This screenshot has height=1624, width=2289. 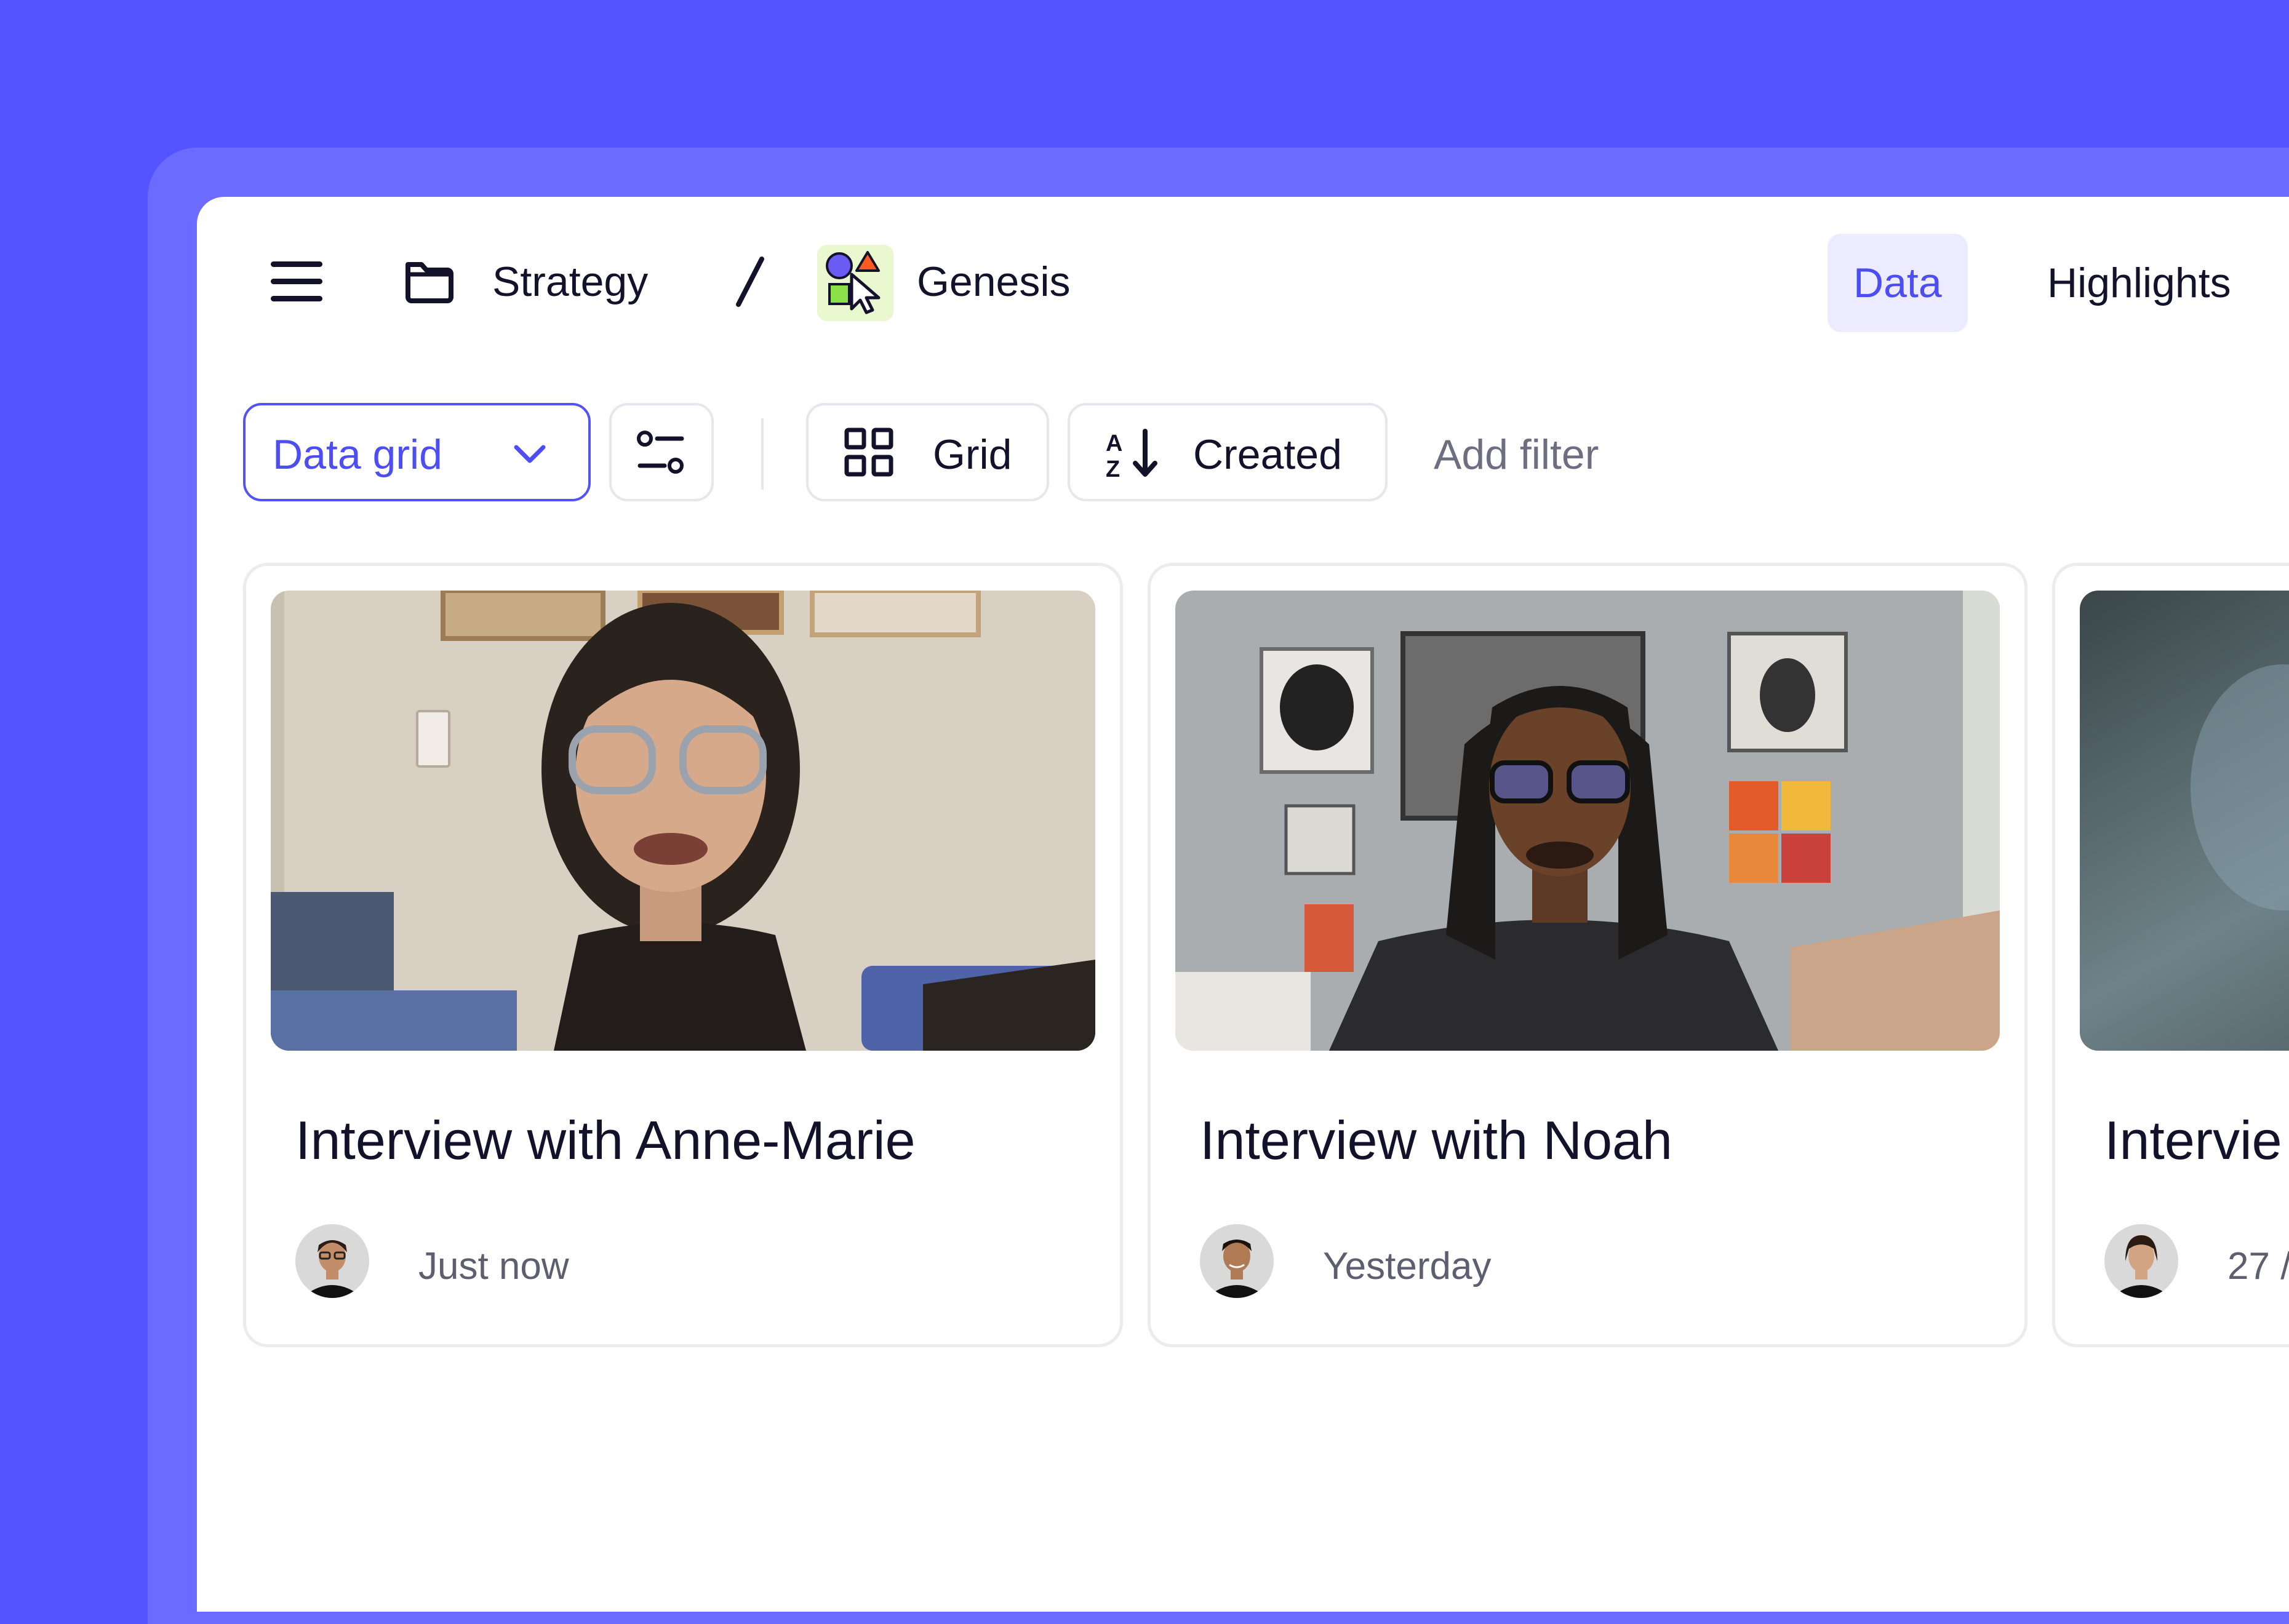 I want to click on breadcrumb-separator, so click(x=750, y=281).